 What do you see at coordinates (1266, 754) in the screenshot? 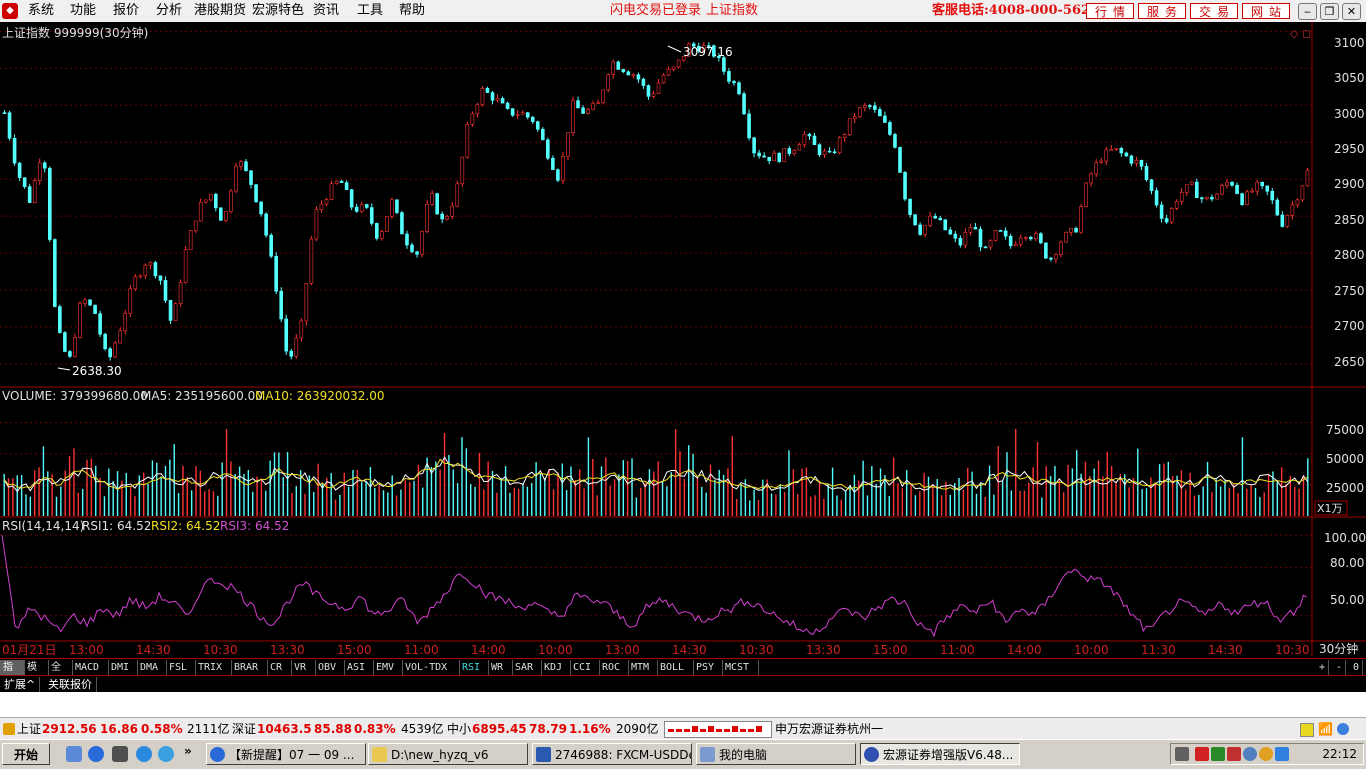
I see `antivirus-icon` at bounding box center [1266, 754].